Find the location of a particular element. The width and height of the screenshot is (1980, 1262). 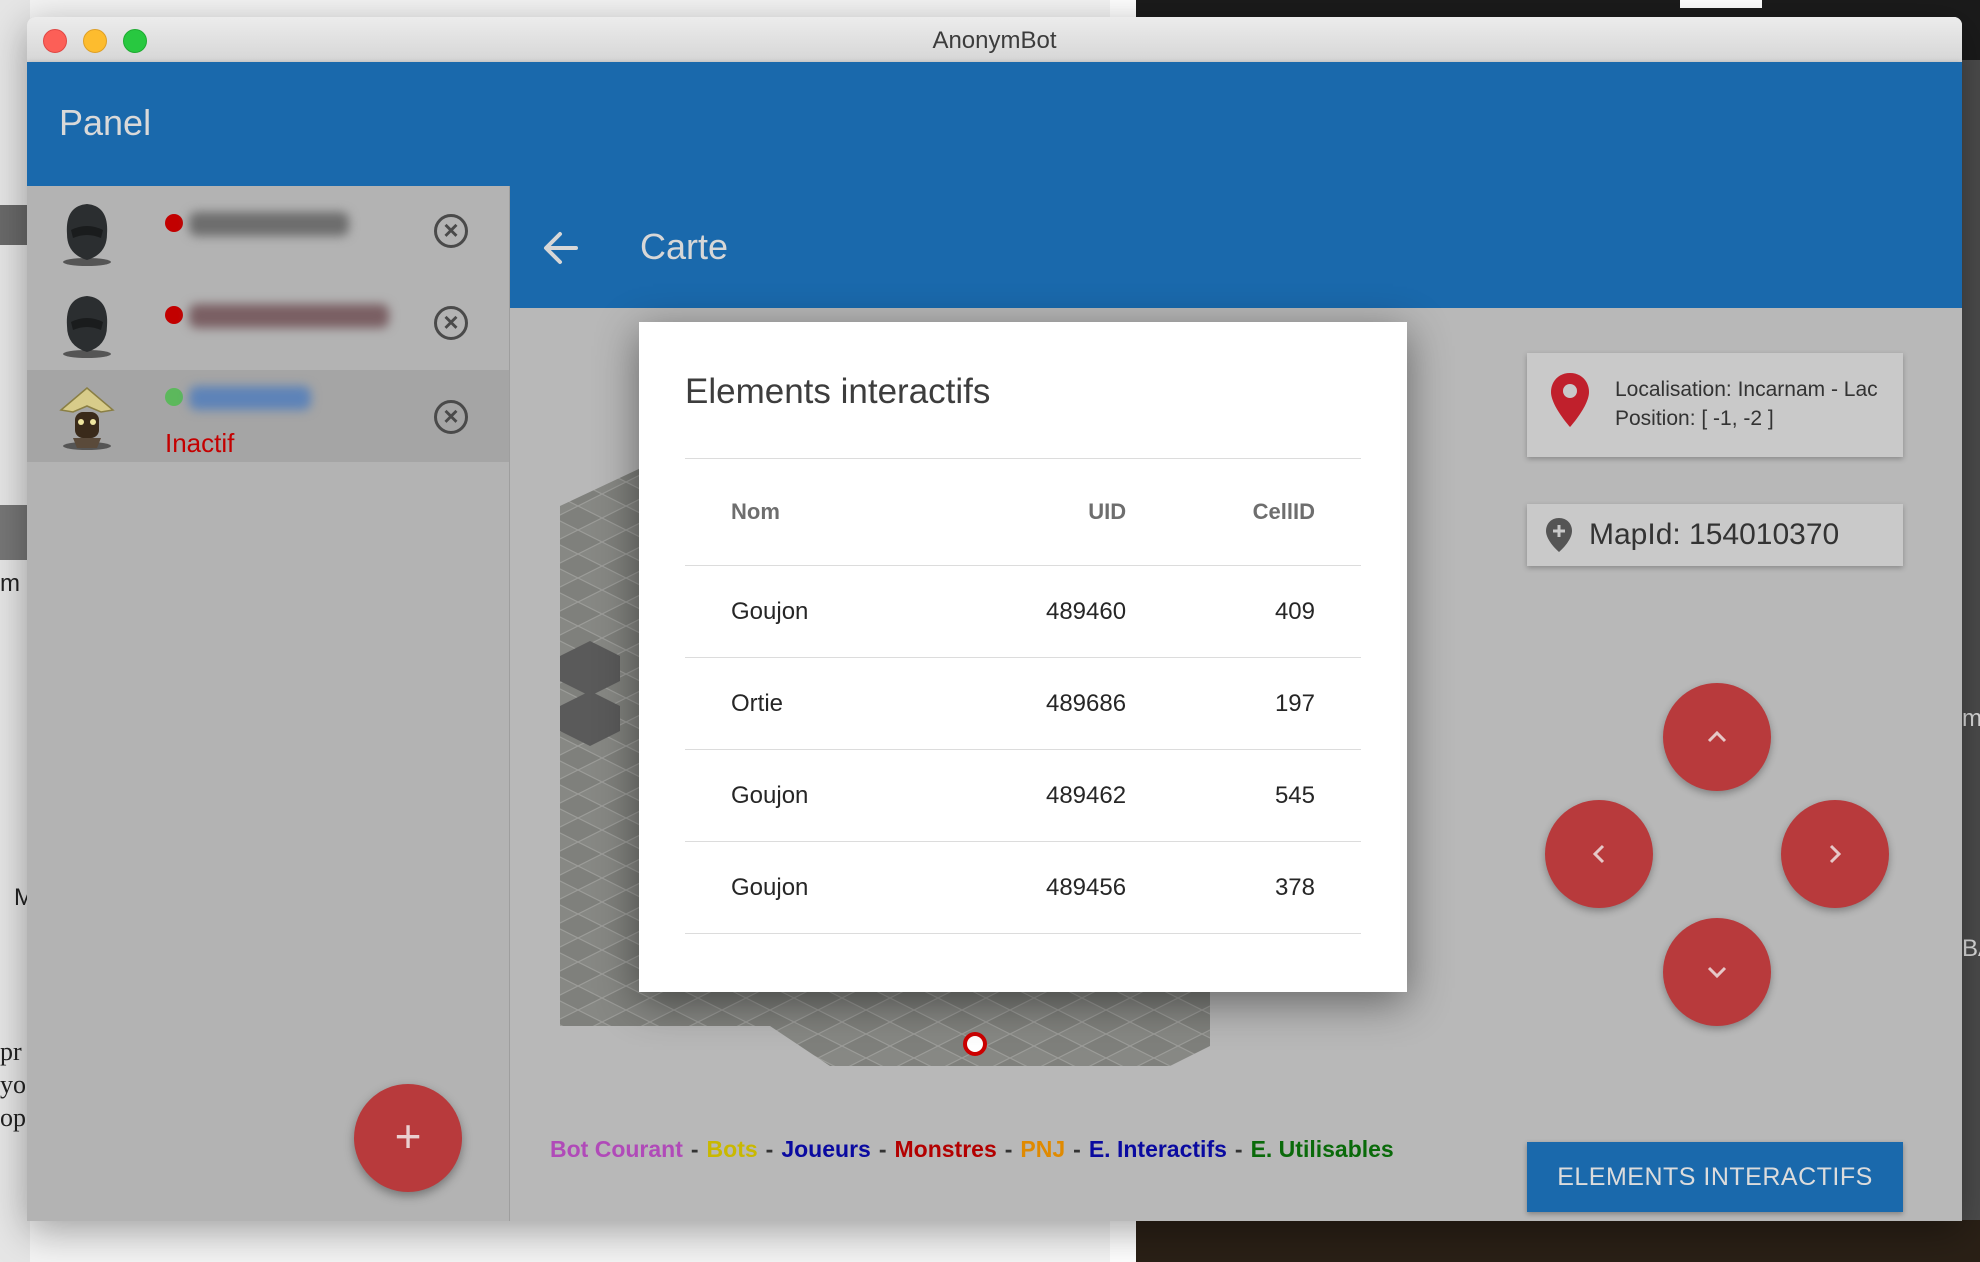

background-text: ma is located at coordinates (1971, 718).